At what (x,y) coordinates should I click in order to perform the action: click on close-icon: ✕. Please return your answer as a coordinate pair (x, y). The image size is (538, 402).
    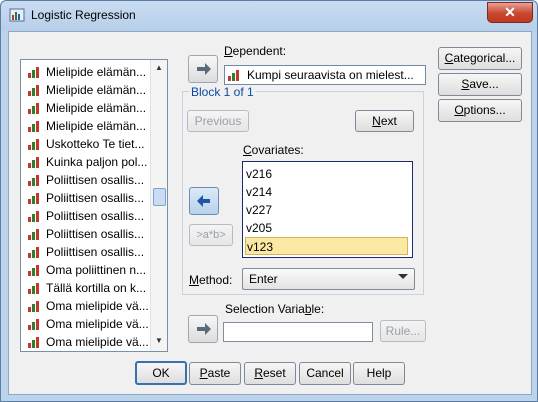
    Looking at the image, I should click on (510, 12).